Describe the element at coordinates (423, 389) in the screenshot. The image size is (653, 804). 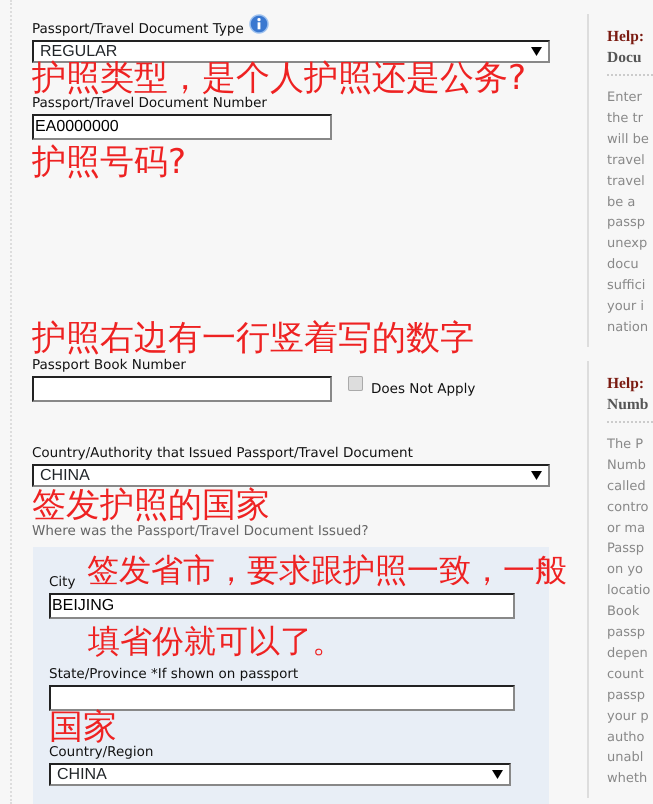
I see `checkbox-label: Does Not Apply` at that location.